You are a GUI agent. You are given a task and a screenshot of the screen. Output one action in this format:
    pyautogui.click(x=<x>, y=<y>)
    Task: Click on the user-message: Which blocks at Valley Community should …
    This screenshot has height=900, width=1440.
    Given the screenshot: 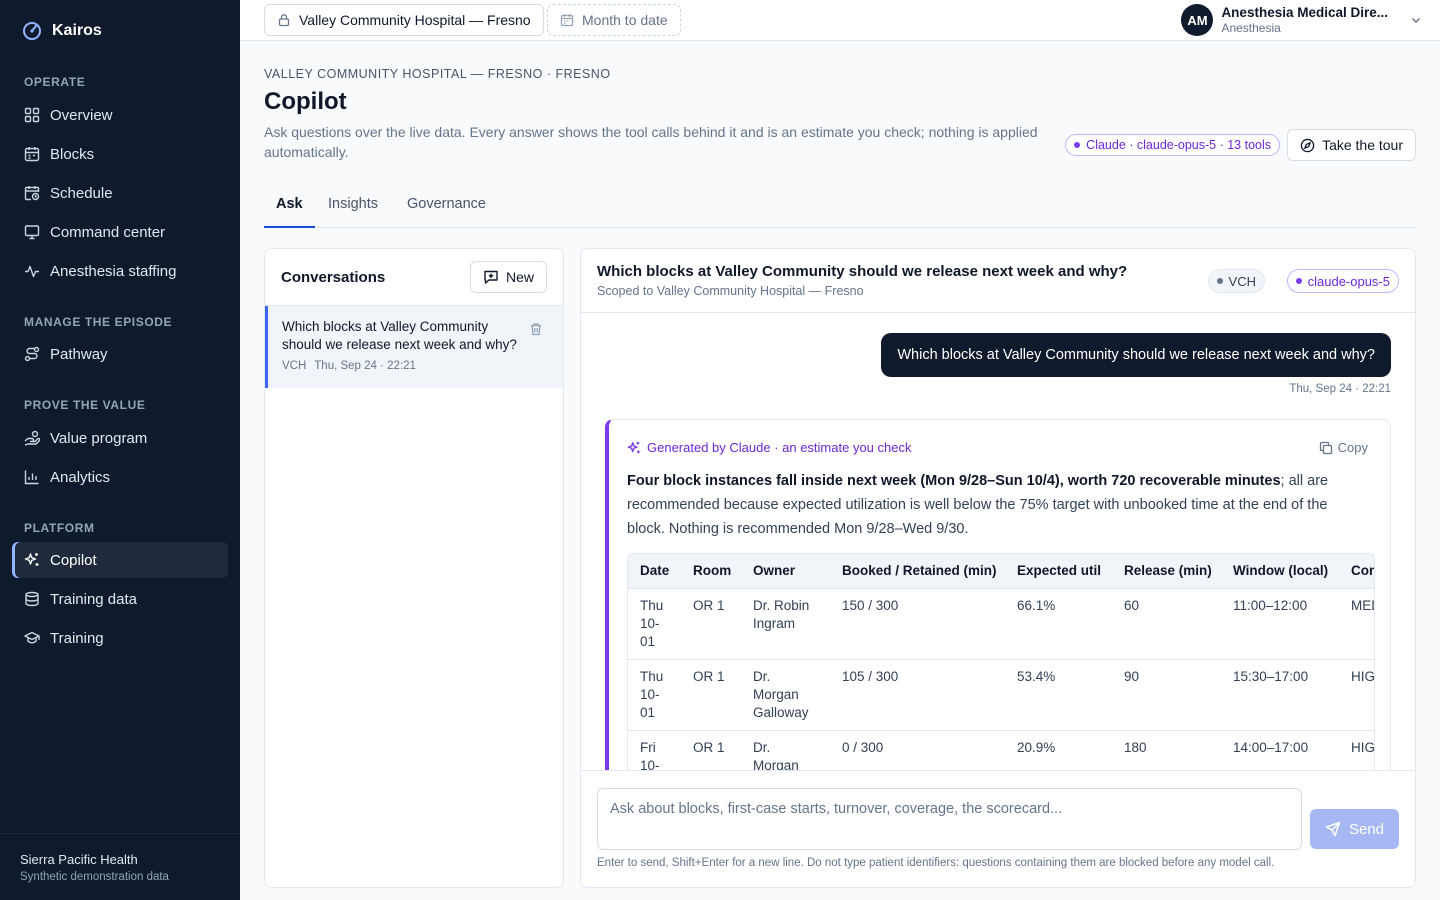 What is the action you would take?
    pyautogui.click(x=1136, y=355)
    